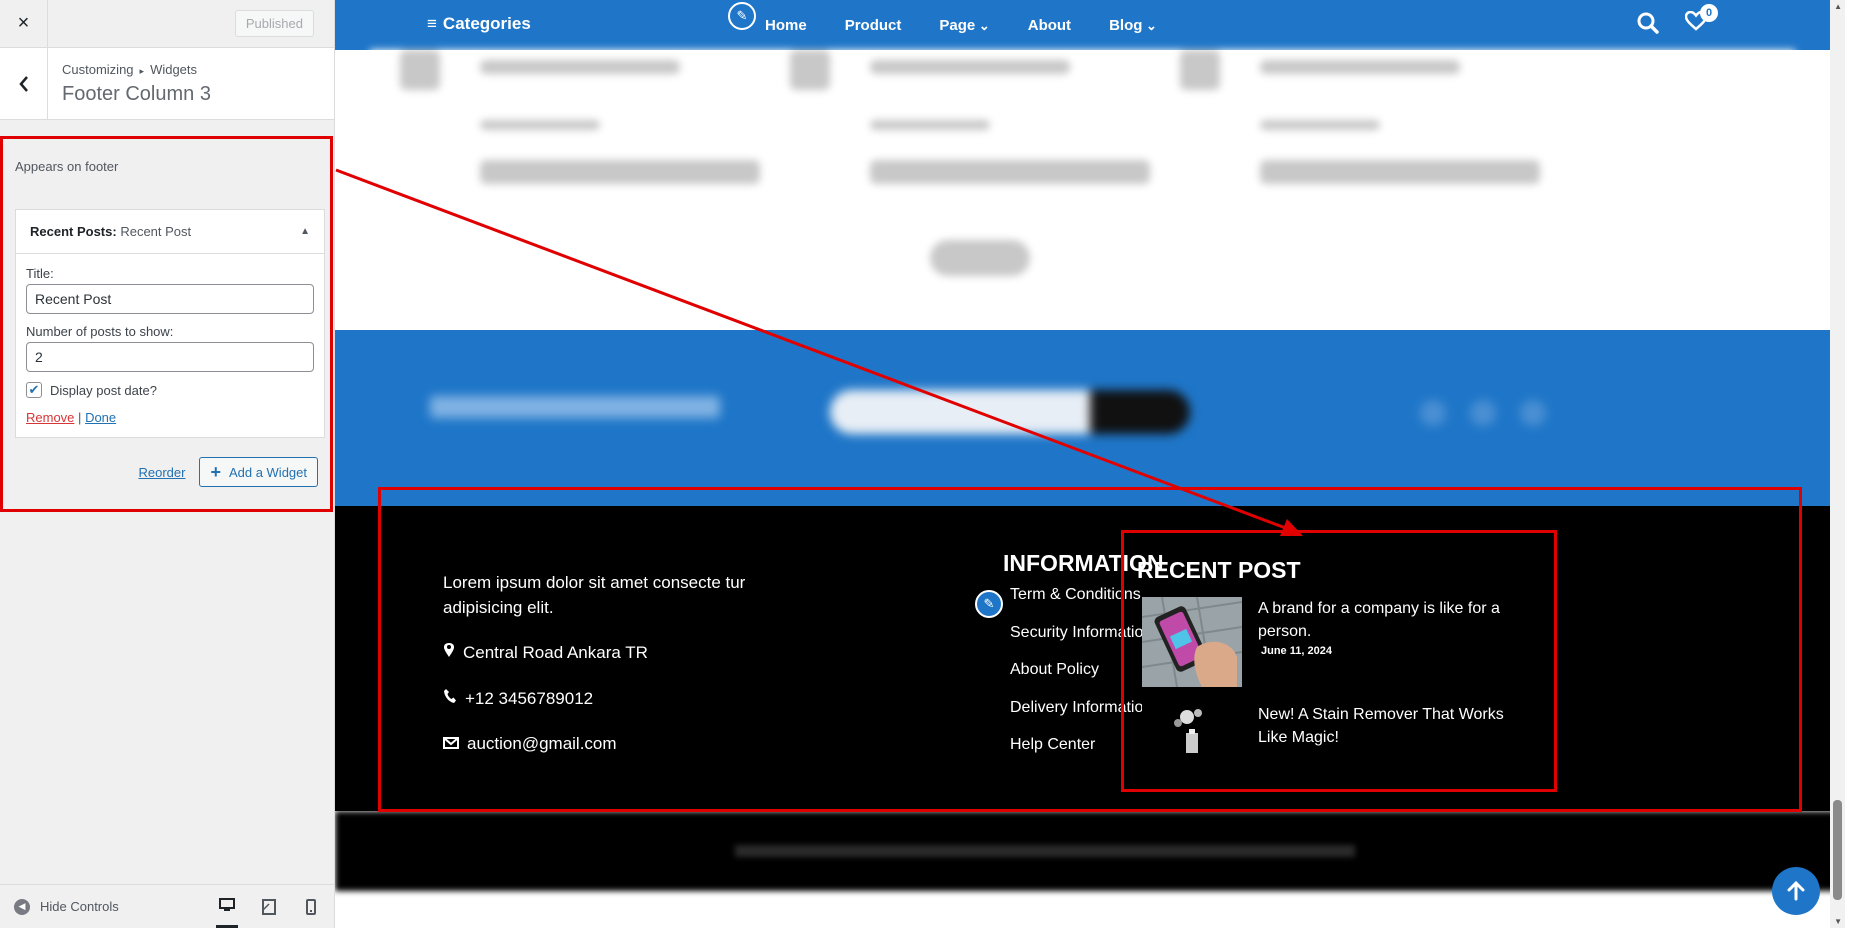 This screenshot has height=928, width=1860. What do you see at coordinates (136, 69) in the screenshot?
I see `breadcrumb: Customizing ▸ Widgets` at bounding box center [136, 69].